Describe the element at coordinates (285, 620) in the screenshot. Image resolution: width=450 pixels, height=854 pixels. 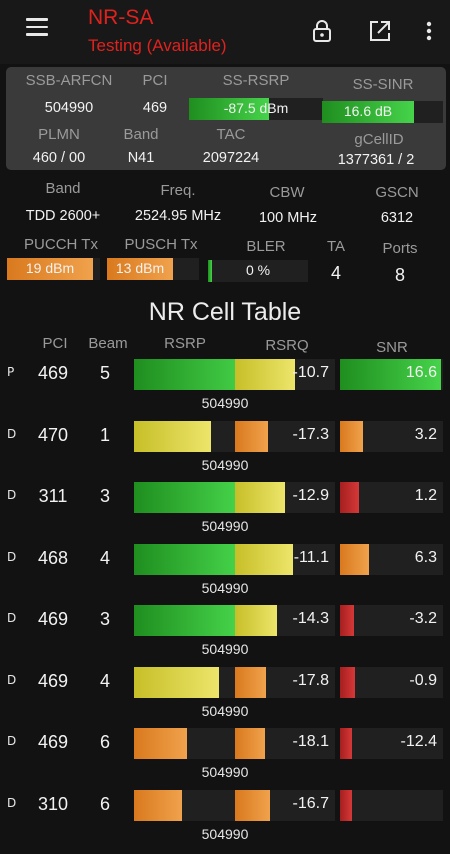
I see `cell-rsrq-bar: -14.3` at that location.